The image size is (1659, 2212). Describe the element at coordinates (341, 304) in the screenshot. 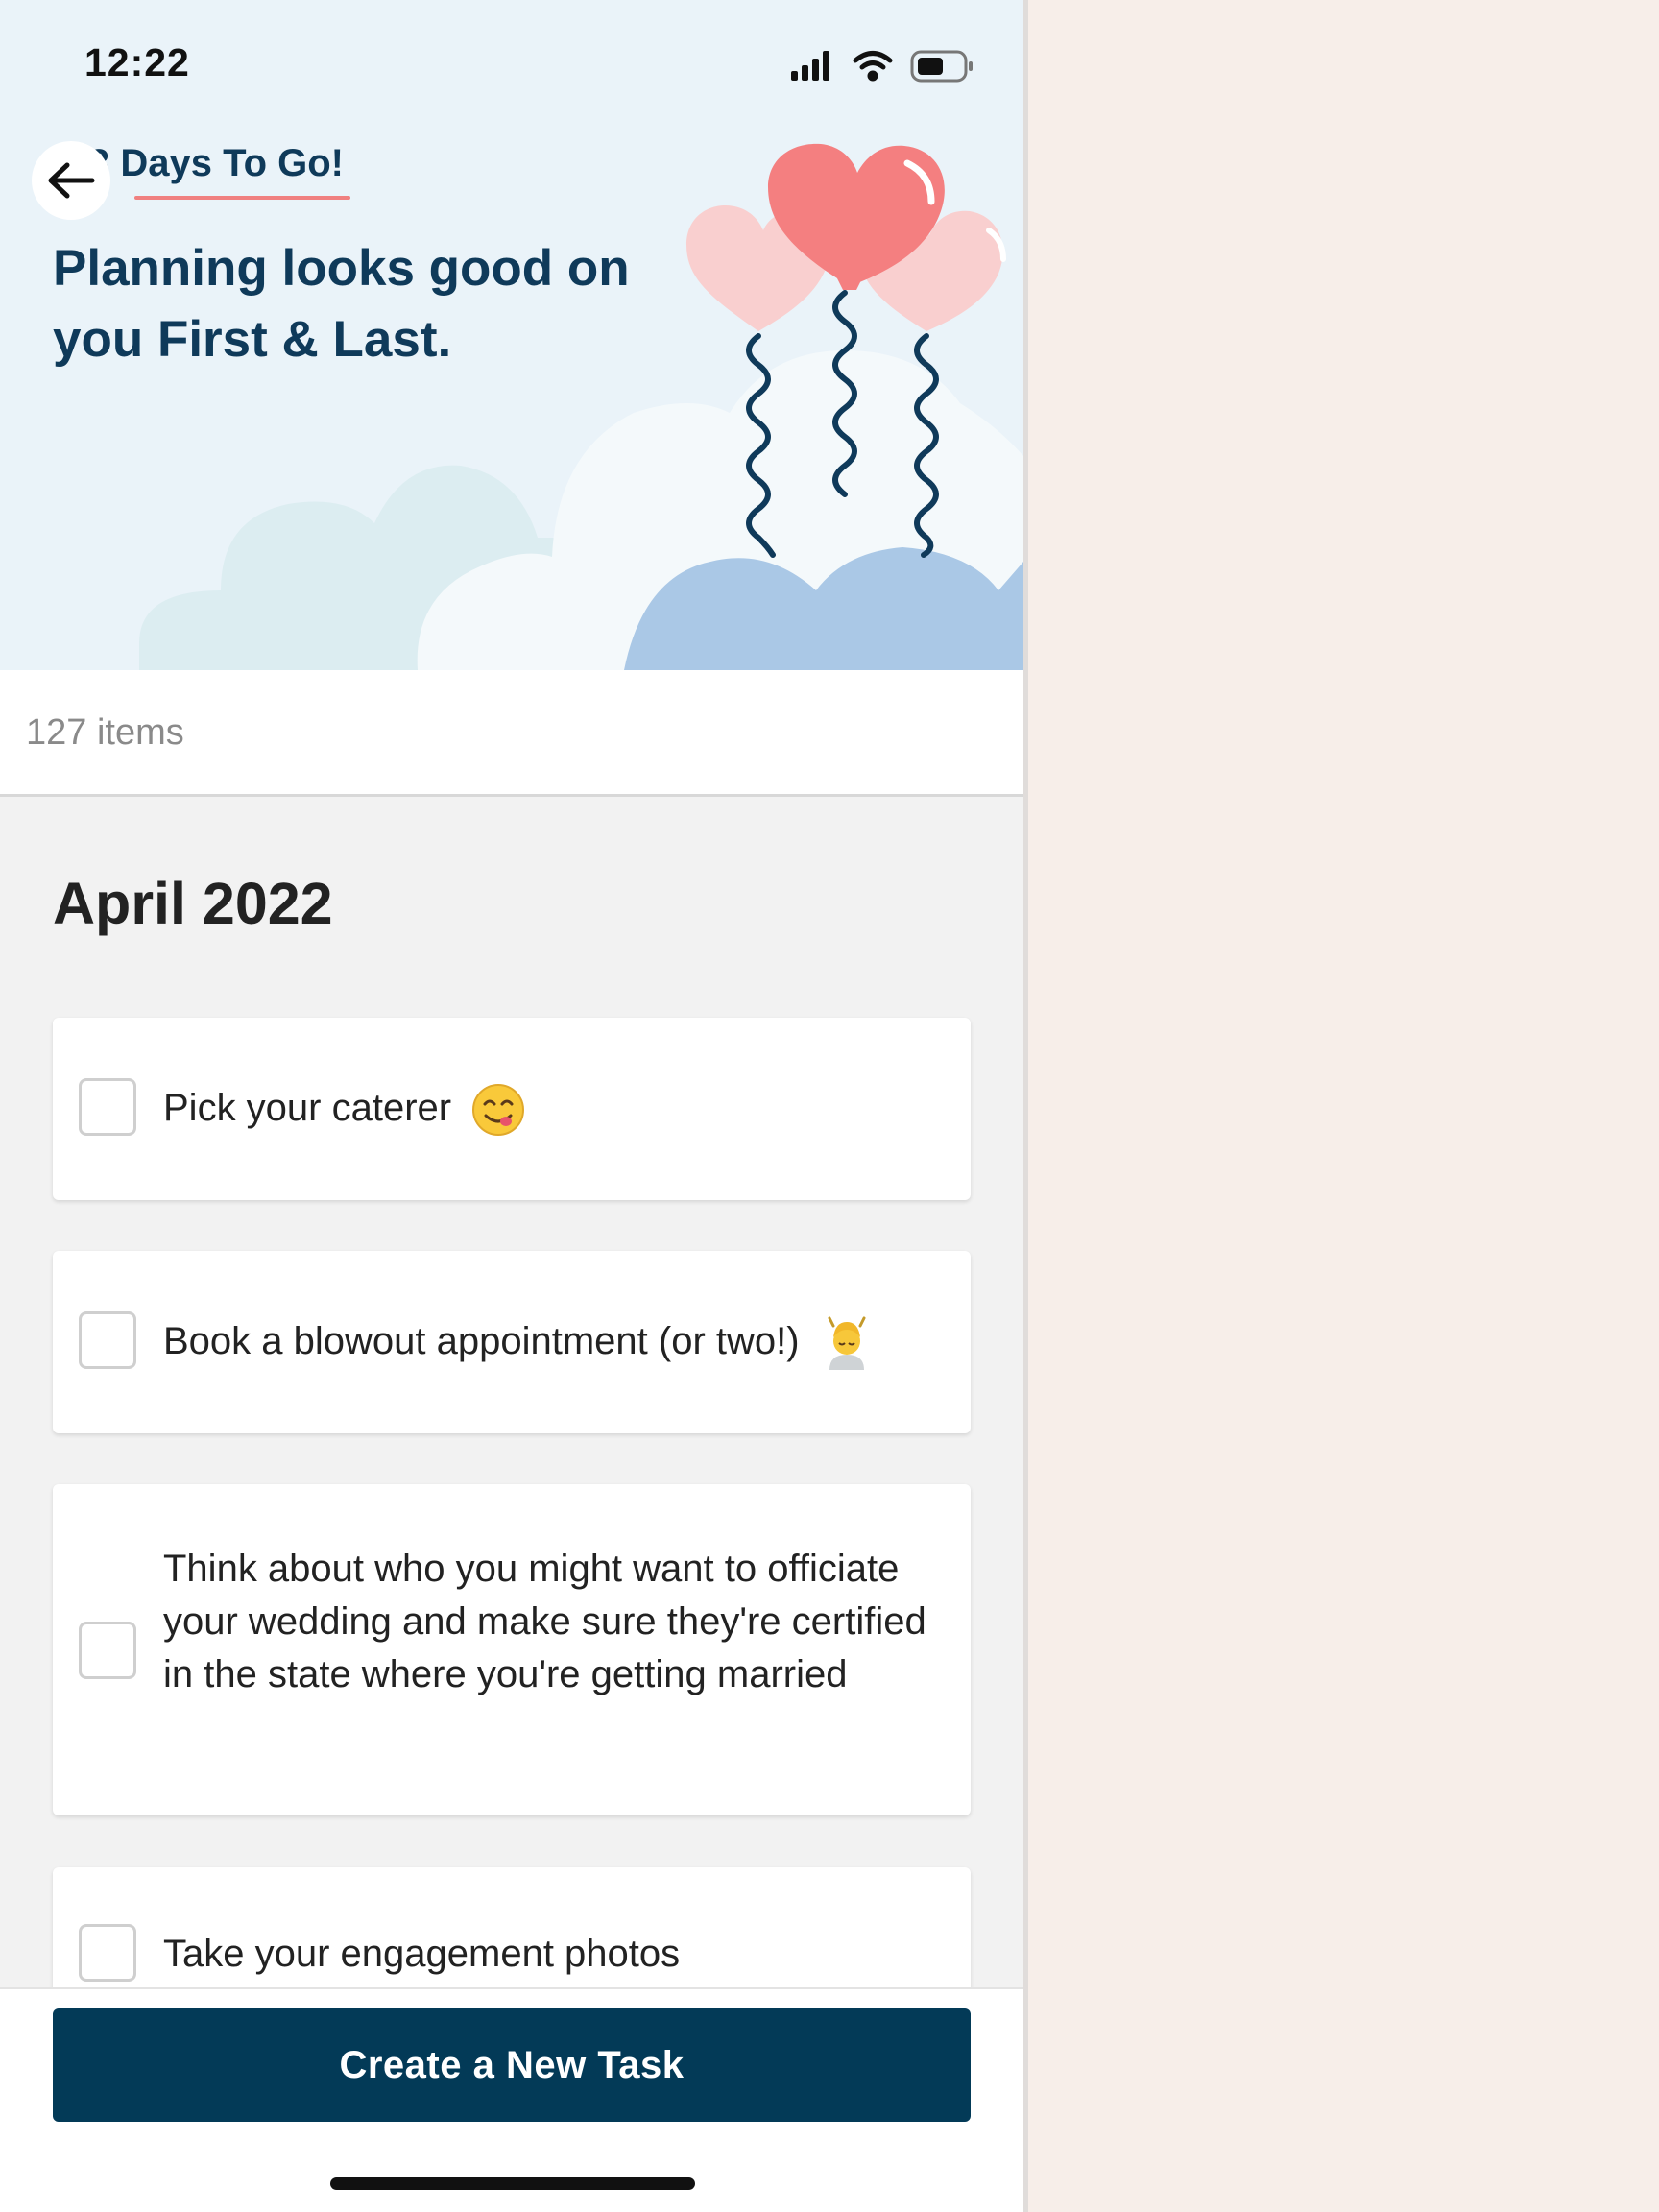

I see `headline: Planning looks good on you First & Last.` at that location.